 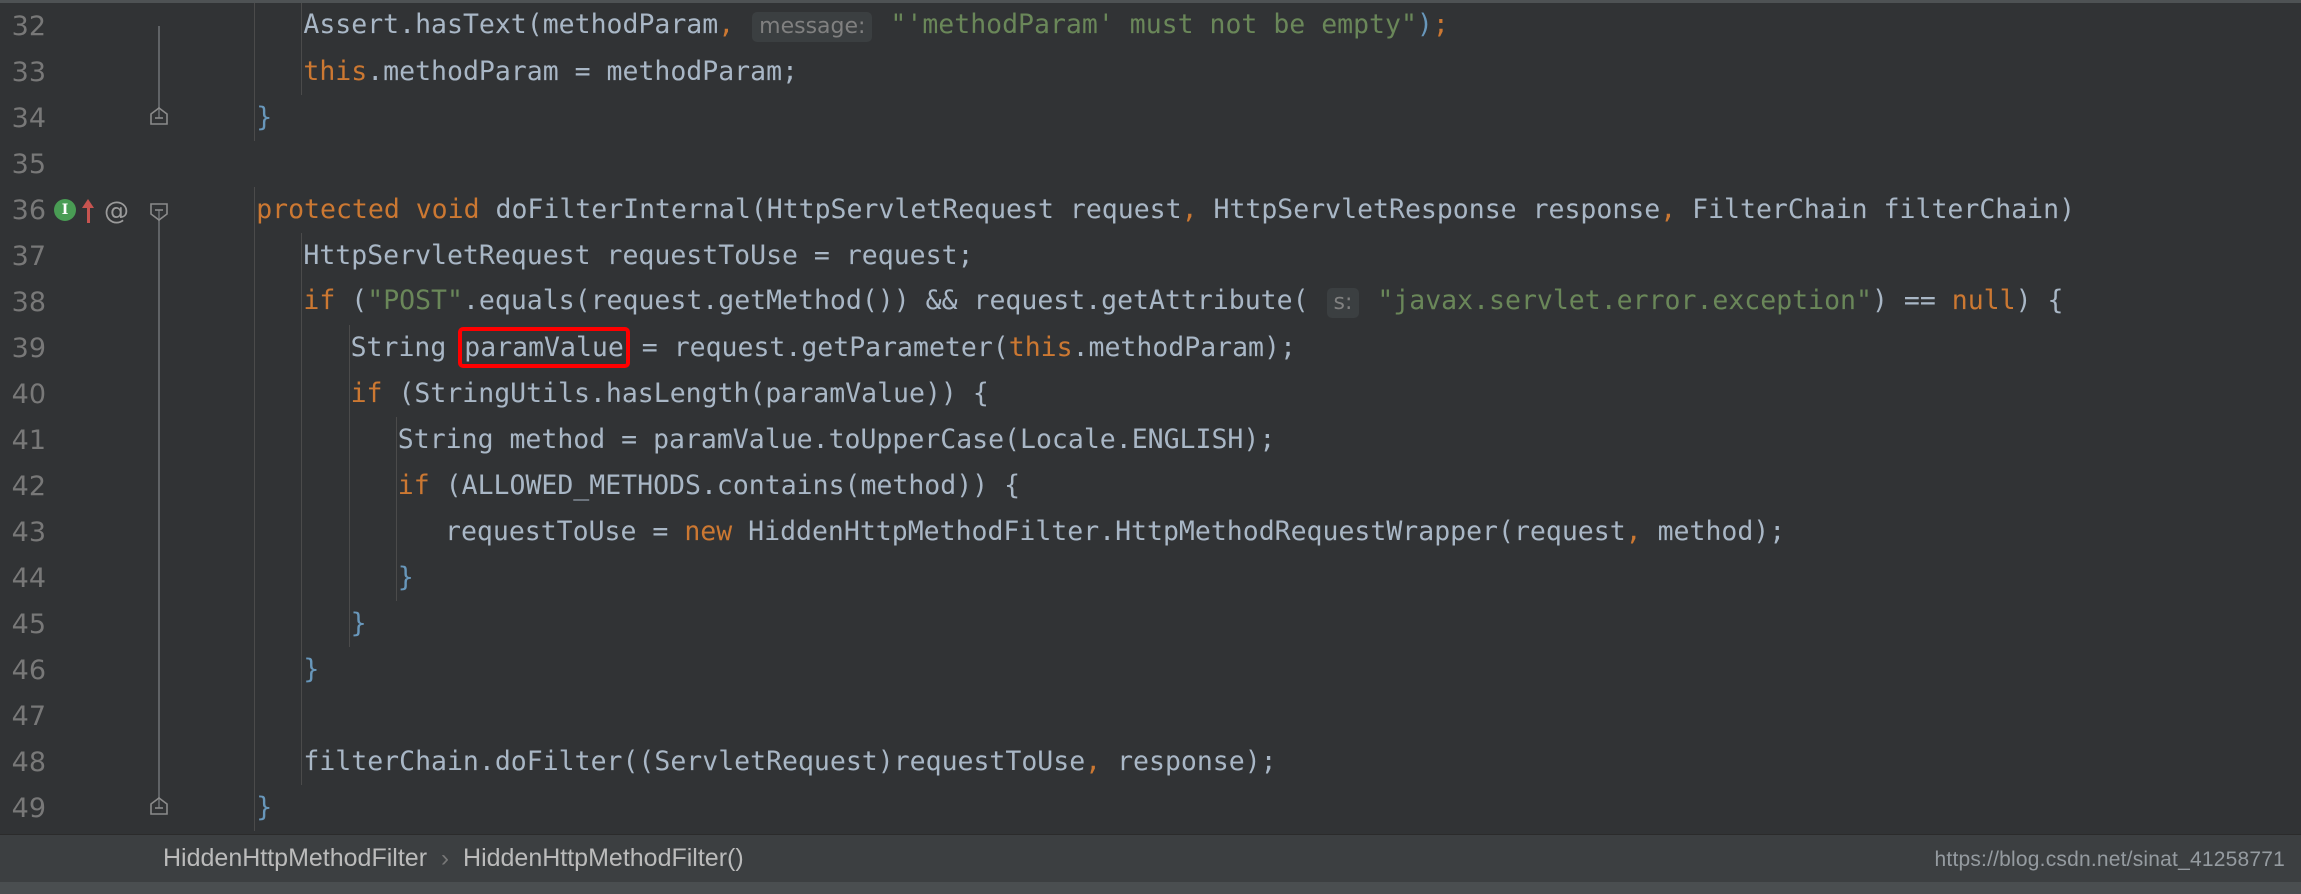 I want to click on code-line: 35, so click(x=1150, y=164).